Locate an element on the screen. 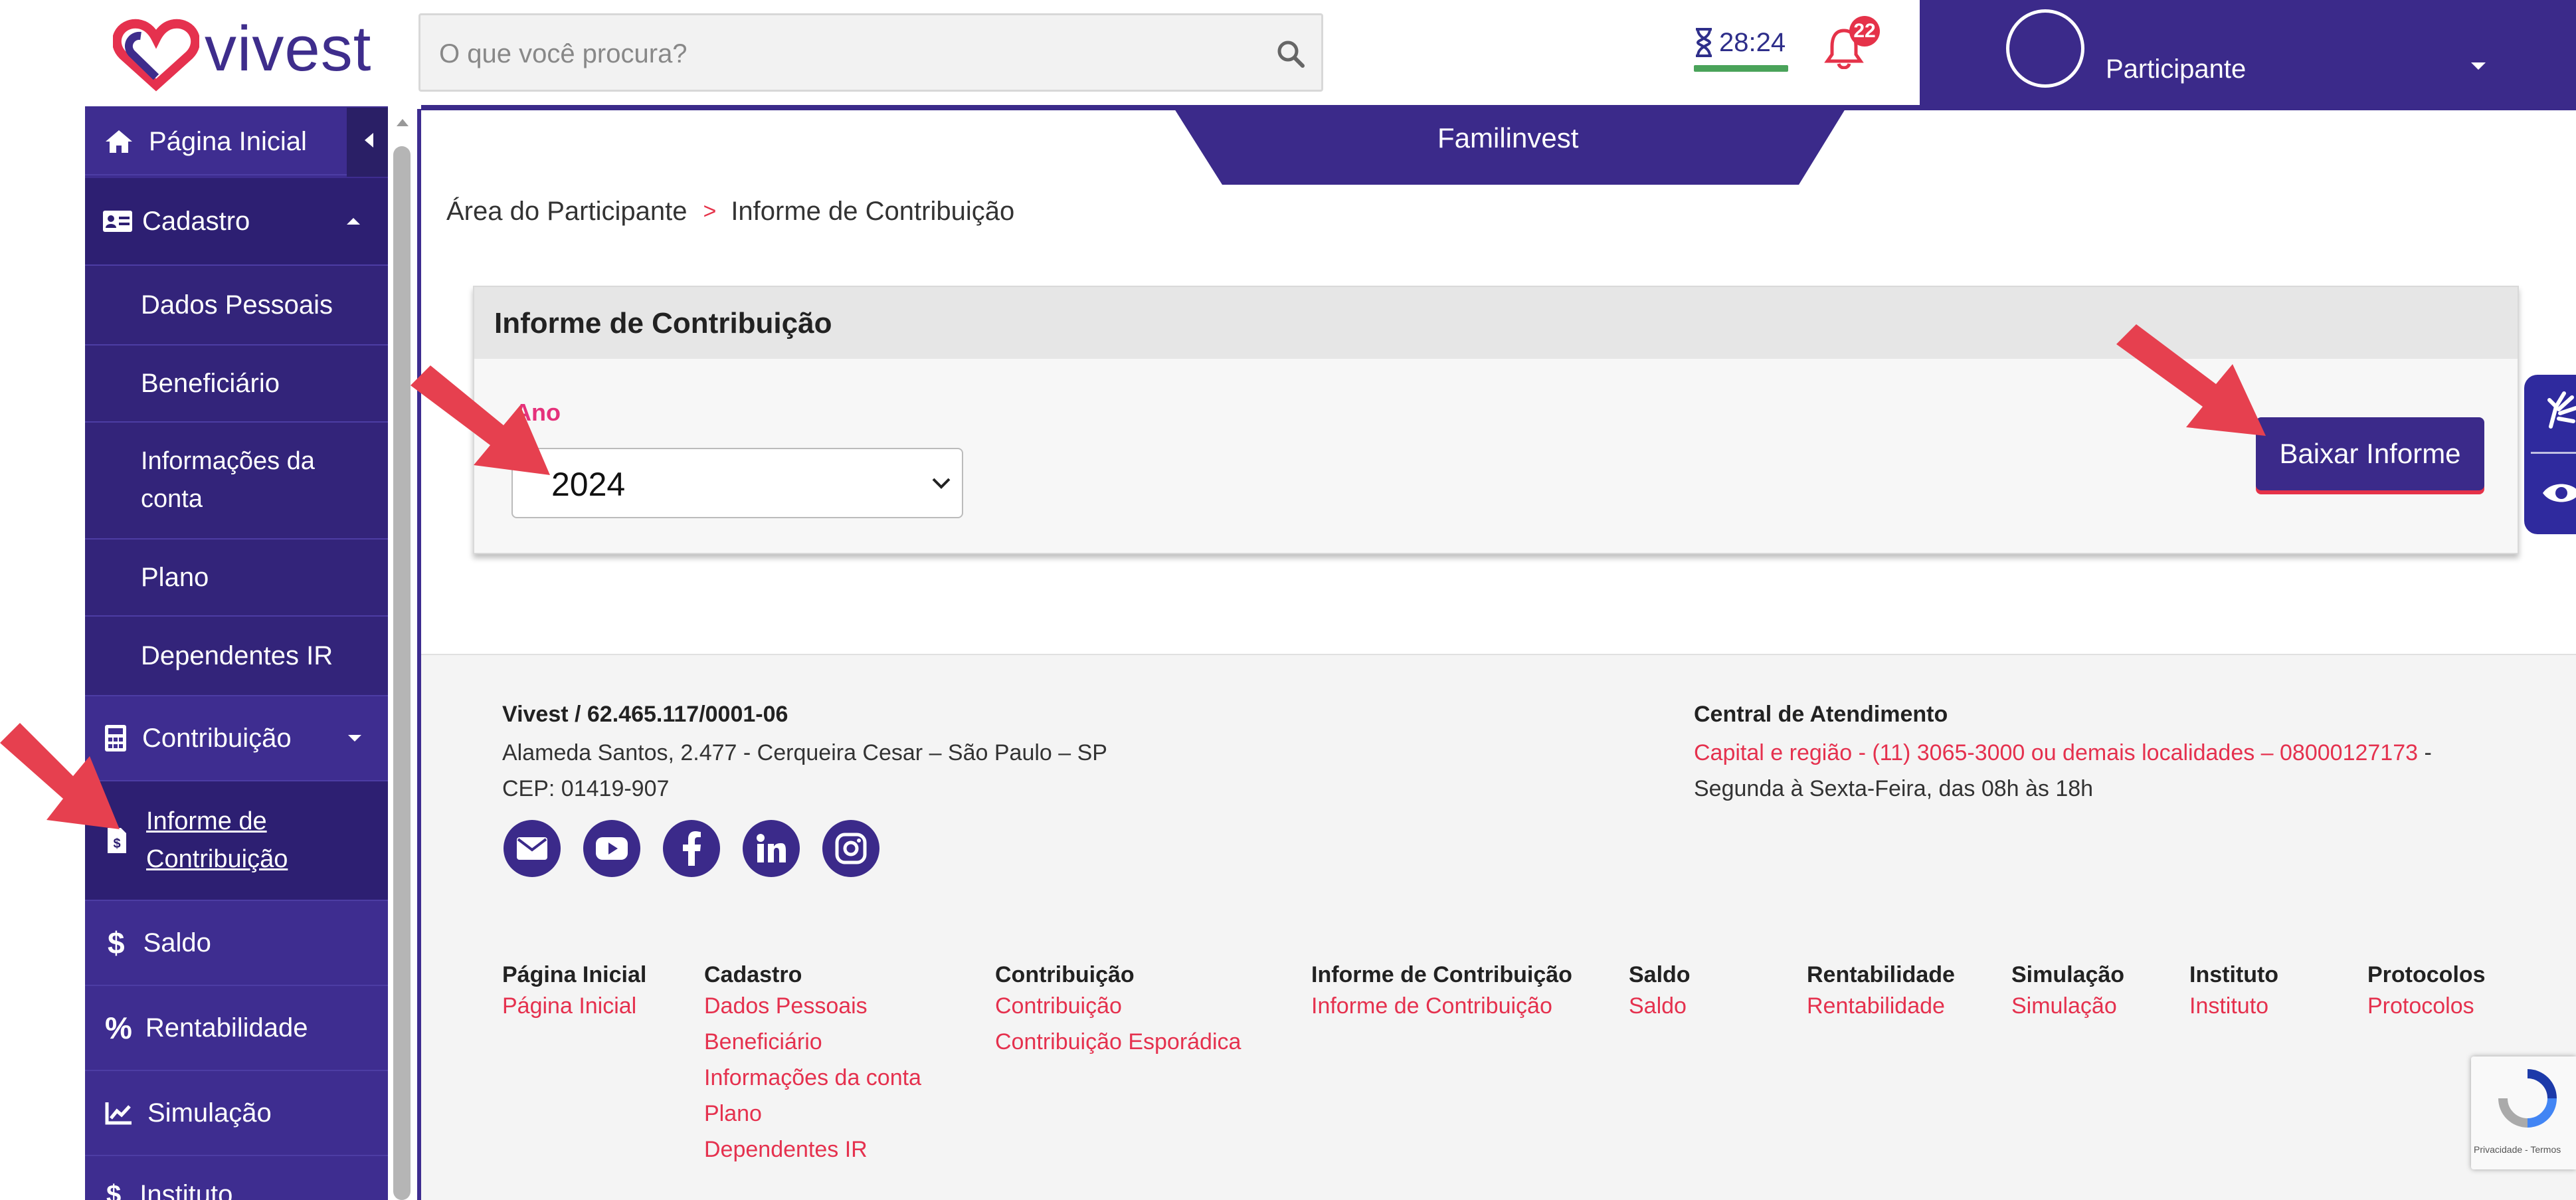 The height and width of the screenshot is (1200, 2576). footer-link: Dados Pessoais is located at coordinates (812, 1006).